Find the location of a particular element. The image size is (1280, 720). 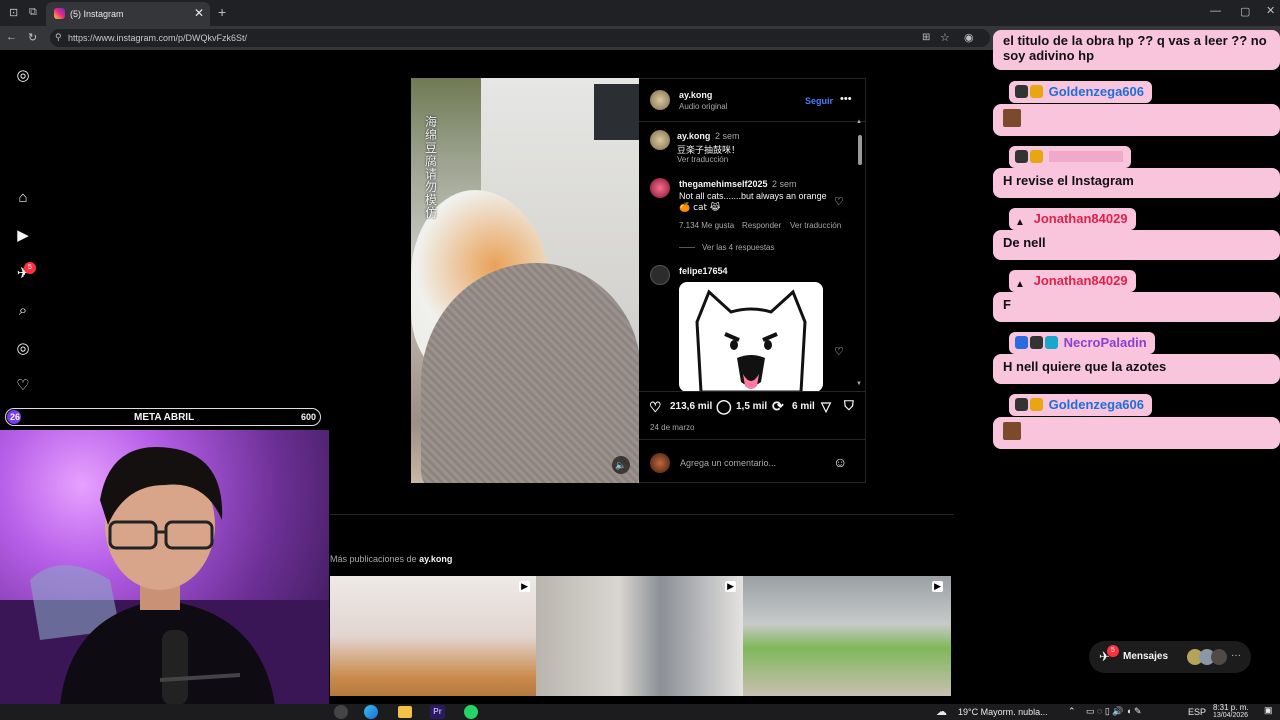

close-window-icon: ✕ is located at coordinates (1270, 10).